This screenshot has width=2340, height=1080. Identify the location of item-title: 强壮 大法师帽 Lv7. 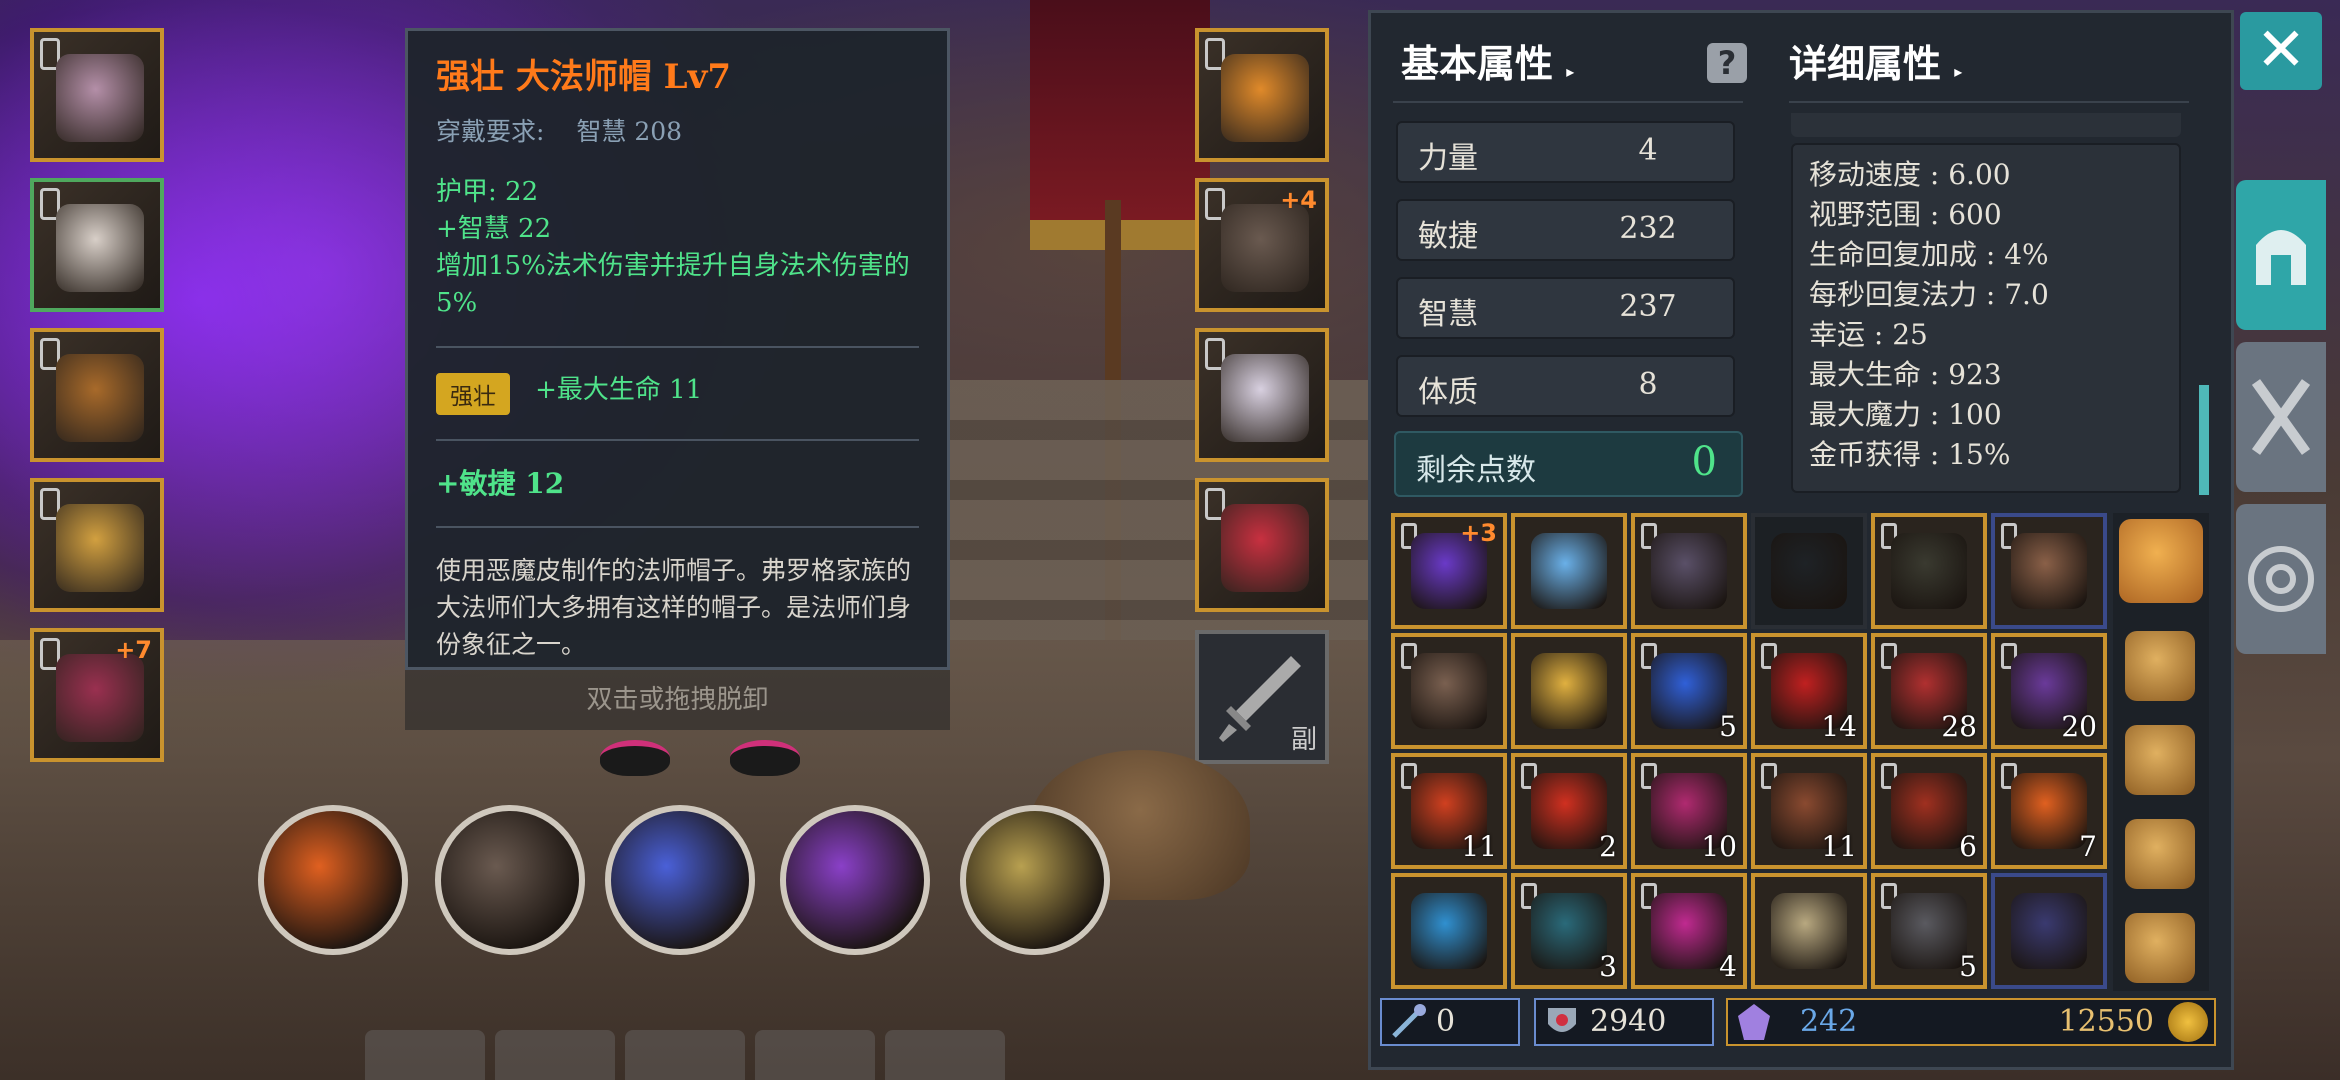
(583, 77).